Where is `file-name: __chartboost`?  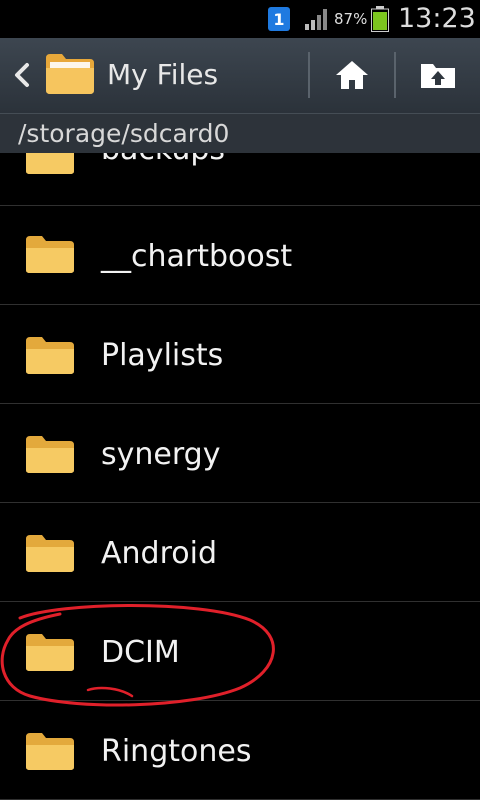 file-name: __chartboost is located at coordinates (197, 256).